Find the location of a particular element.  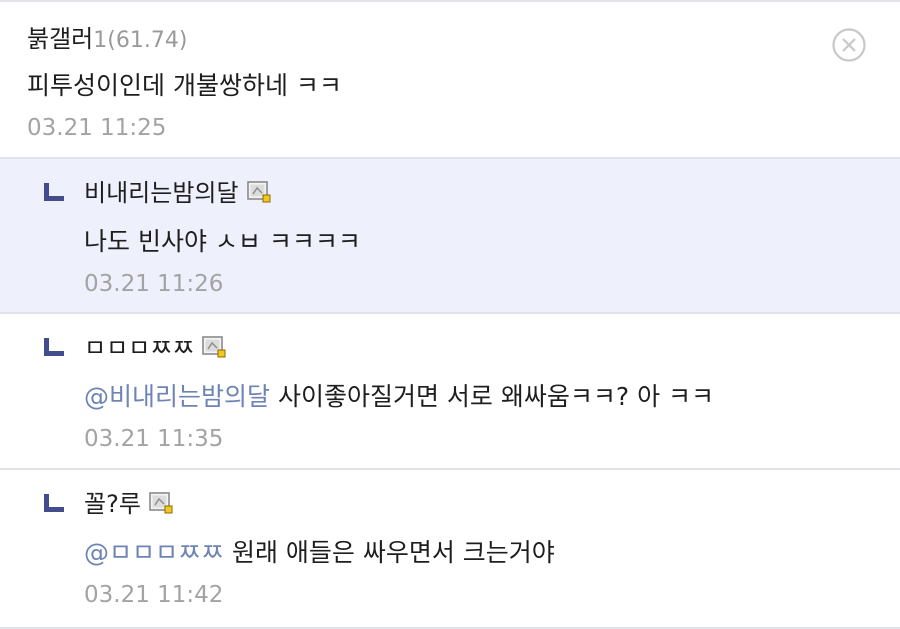

reply-text: @비내리는밤의달 사이좋아질거면 서로 왜싸움ㅋㅋ? 아 ㅋㅋ is located at coordinates (399, 397).